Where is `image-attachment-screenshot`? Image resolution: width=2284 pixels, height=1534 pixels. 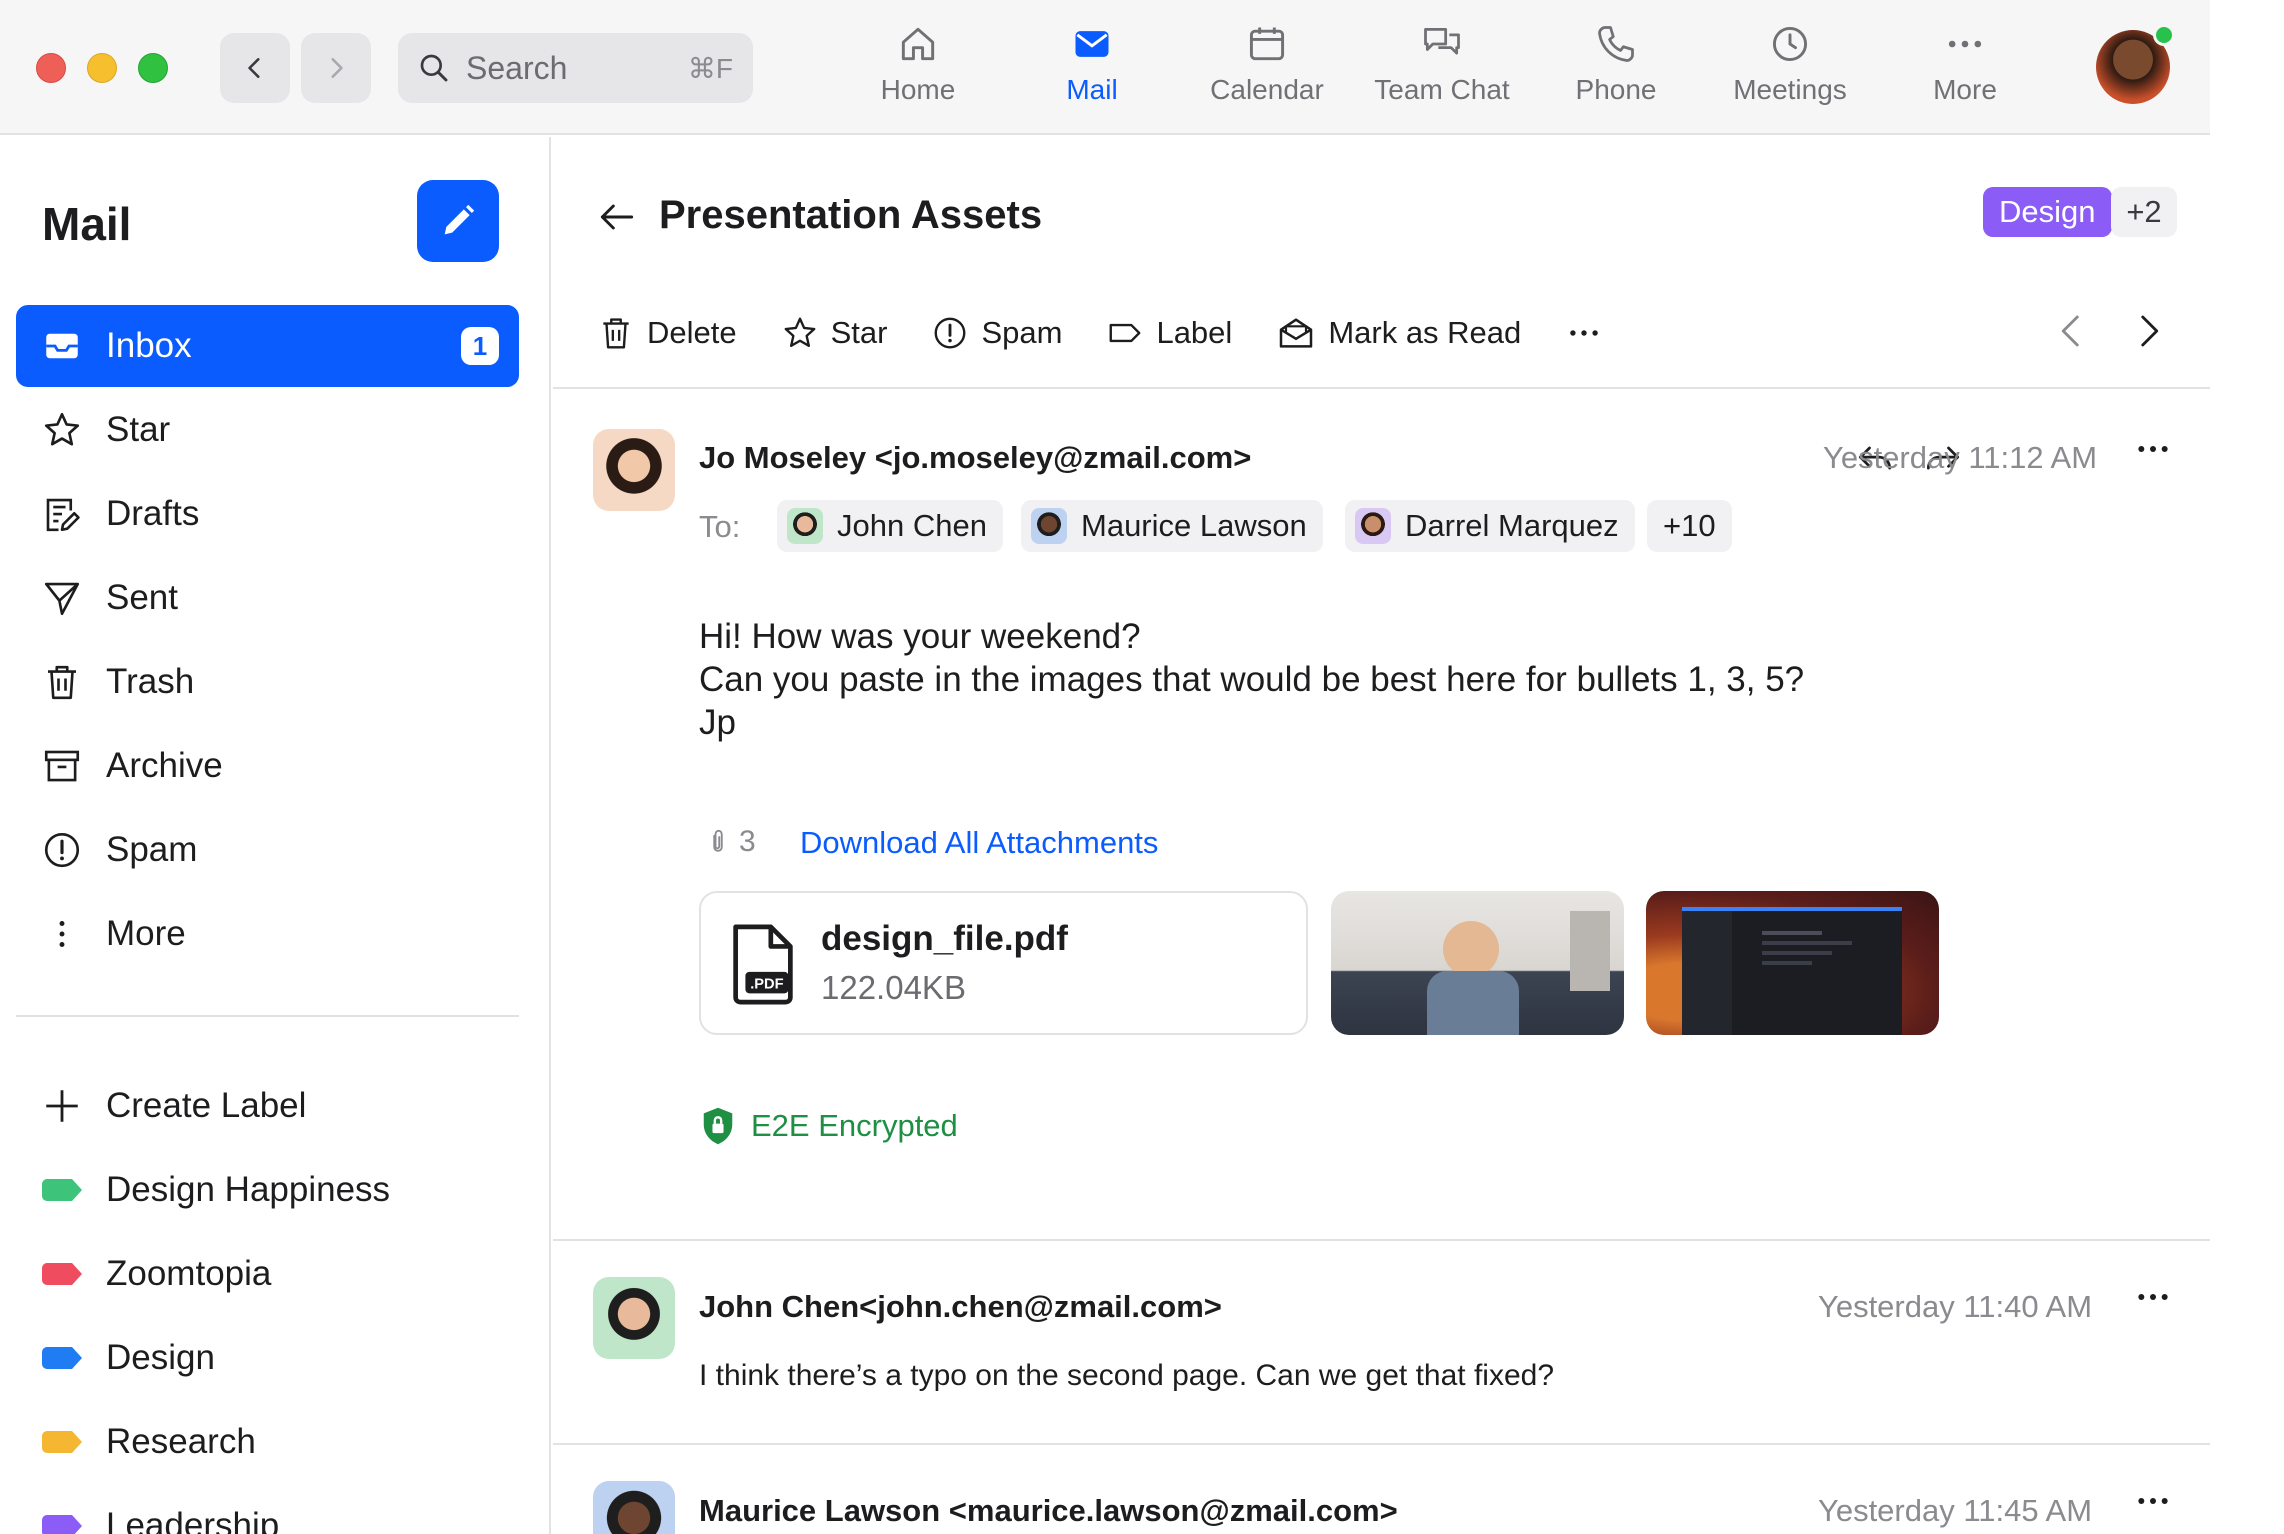 image-attachment-screenshot is located at coordinates (1792, 963).